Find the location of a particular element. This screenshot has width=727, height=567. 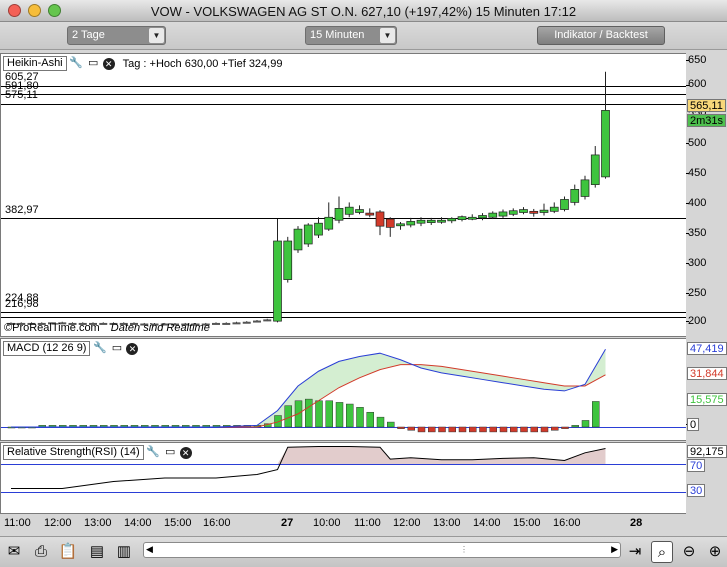

time-scrollbar: ◀ ⋮ ▶ is located at coordinates (382, 550).